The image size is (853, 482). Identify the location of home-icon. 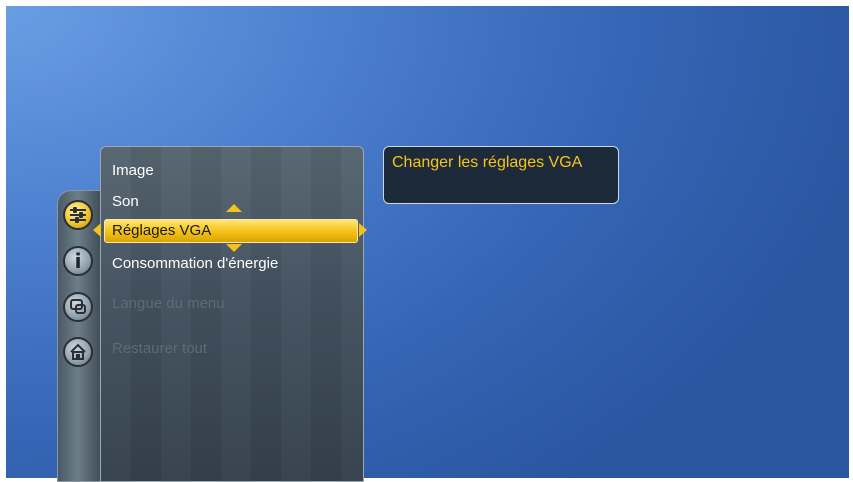
(78, 352).